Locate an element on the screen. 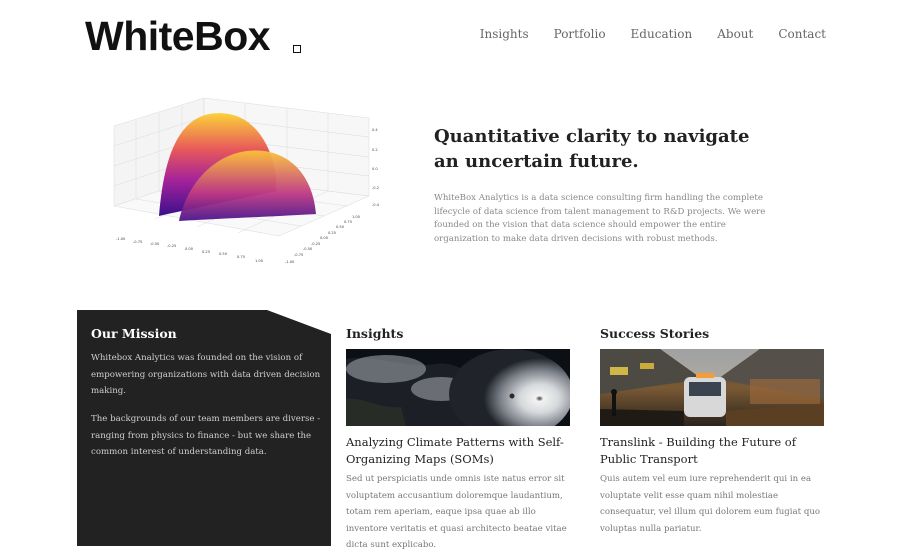 Image resolution: width=900 pixels, height=554 pixels. plot-y-tick: 0.50 is located at coordinates (340, 227).